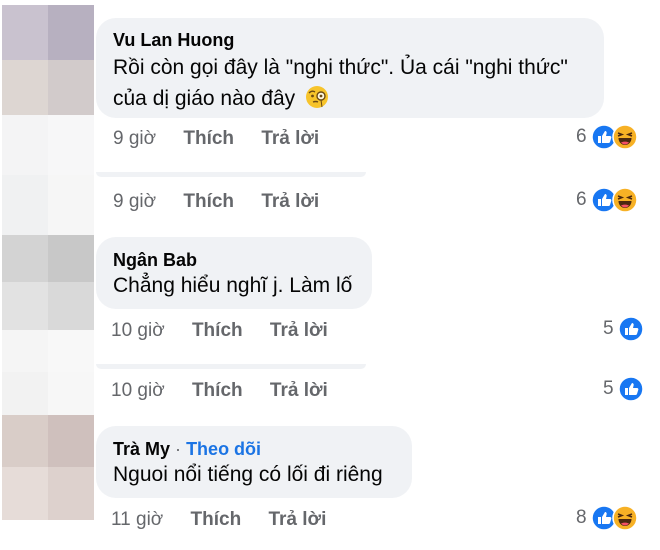  What do you see at coordinates (607, 518) in the screenshot?
I see `reaction-summary: 8` at bounding box center [607, 518].